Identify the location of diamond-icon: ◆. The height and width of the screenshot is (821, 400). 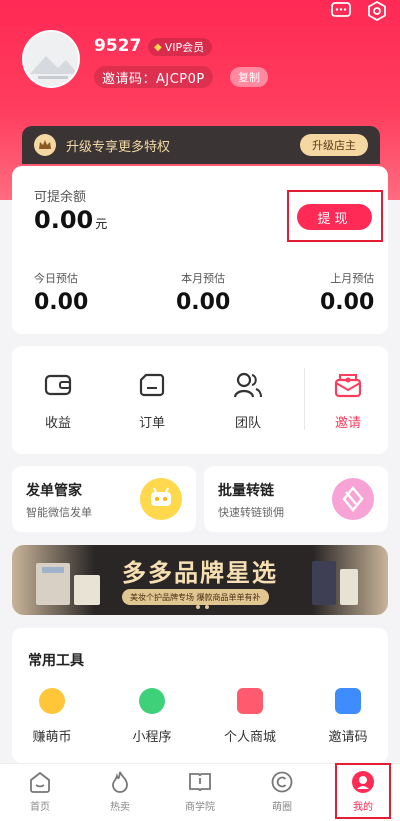
(158, 47).